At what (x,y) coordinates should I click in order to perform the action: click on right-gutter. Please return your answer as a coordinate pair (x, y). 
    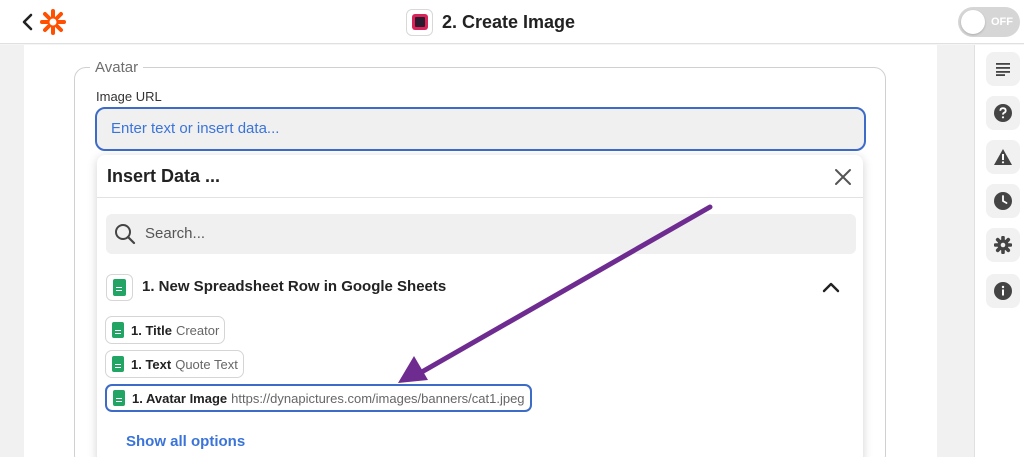
    Looking at the image, I should click on (956, 251).